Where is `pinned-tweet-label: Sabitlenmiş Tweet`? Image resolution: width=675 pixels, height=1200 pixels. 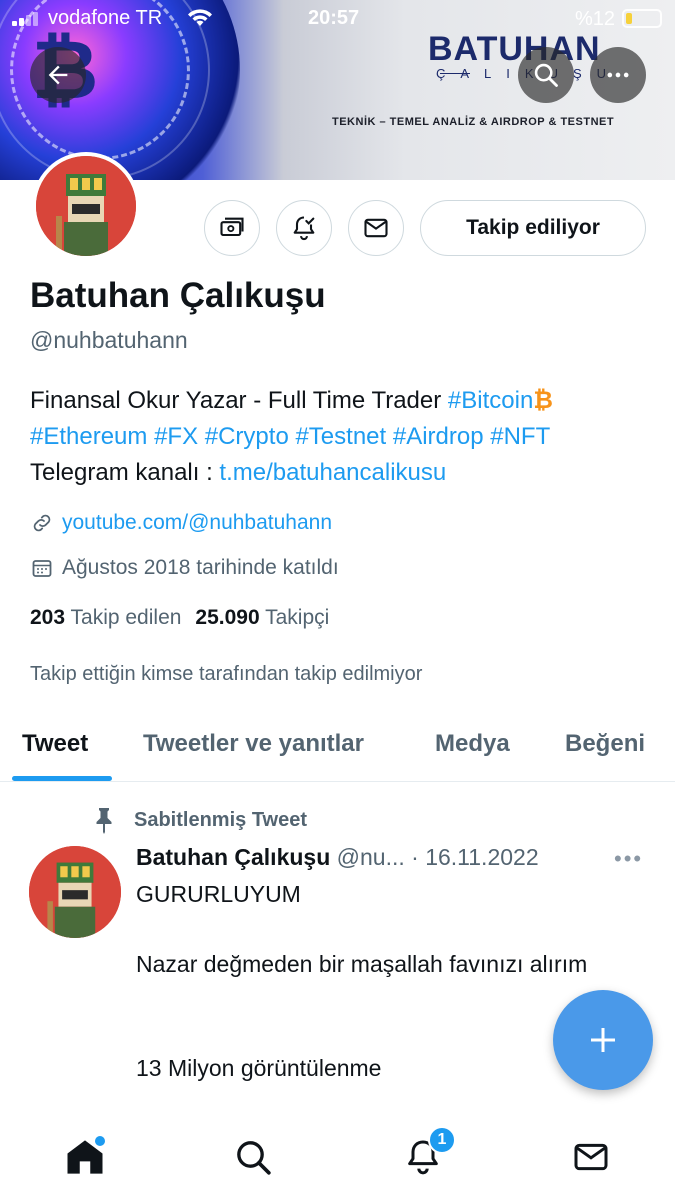 pinned-tweet-label: Sabitlenmiş Tweet is located at coordinates (199, 820).